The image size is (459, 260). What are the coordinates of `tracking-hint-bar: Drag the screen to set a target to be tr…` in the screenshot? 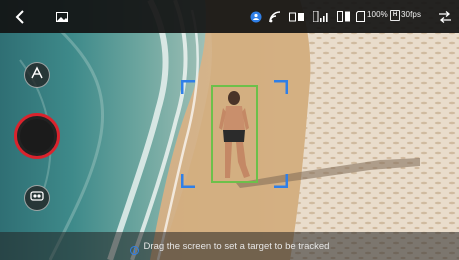 It's located at (229, 246).